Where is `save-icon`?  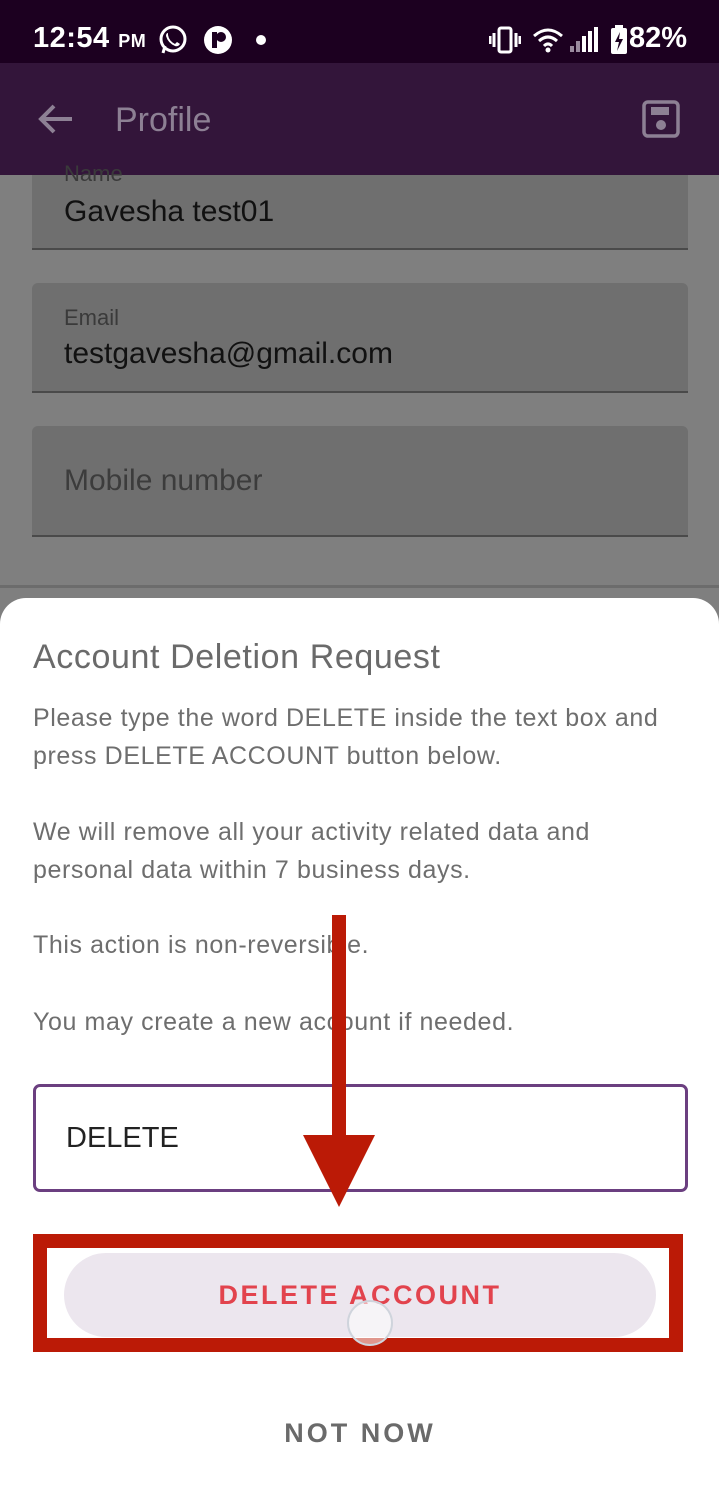
save-icon is located at coordinates (661, 119).